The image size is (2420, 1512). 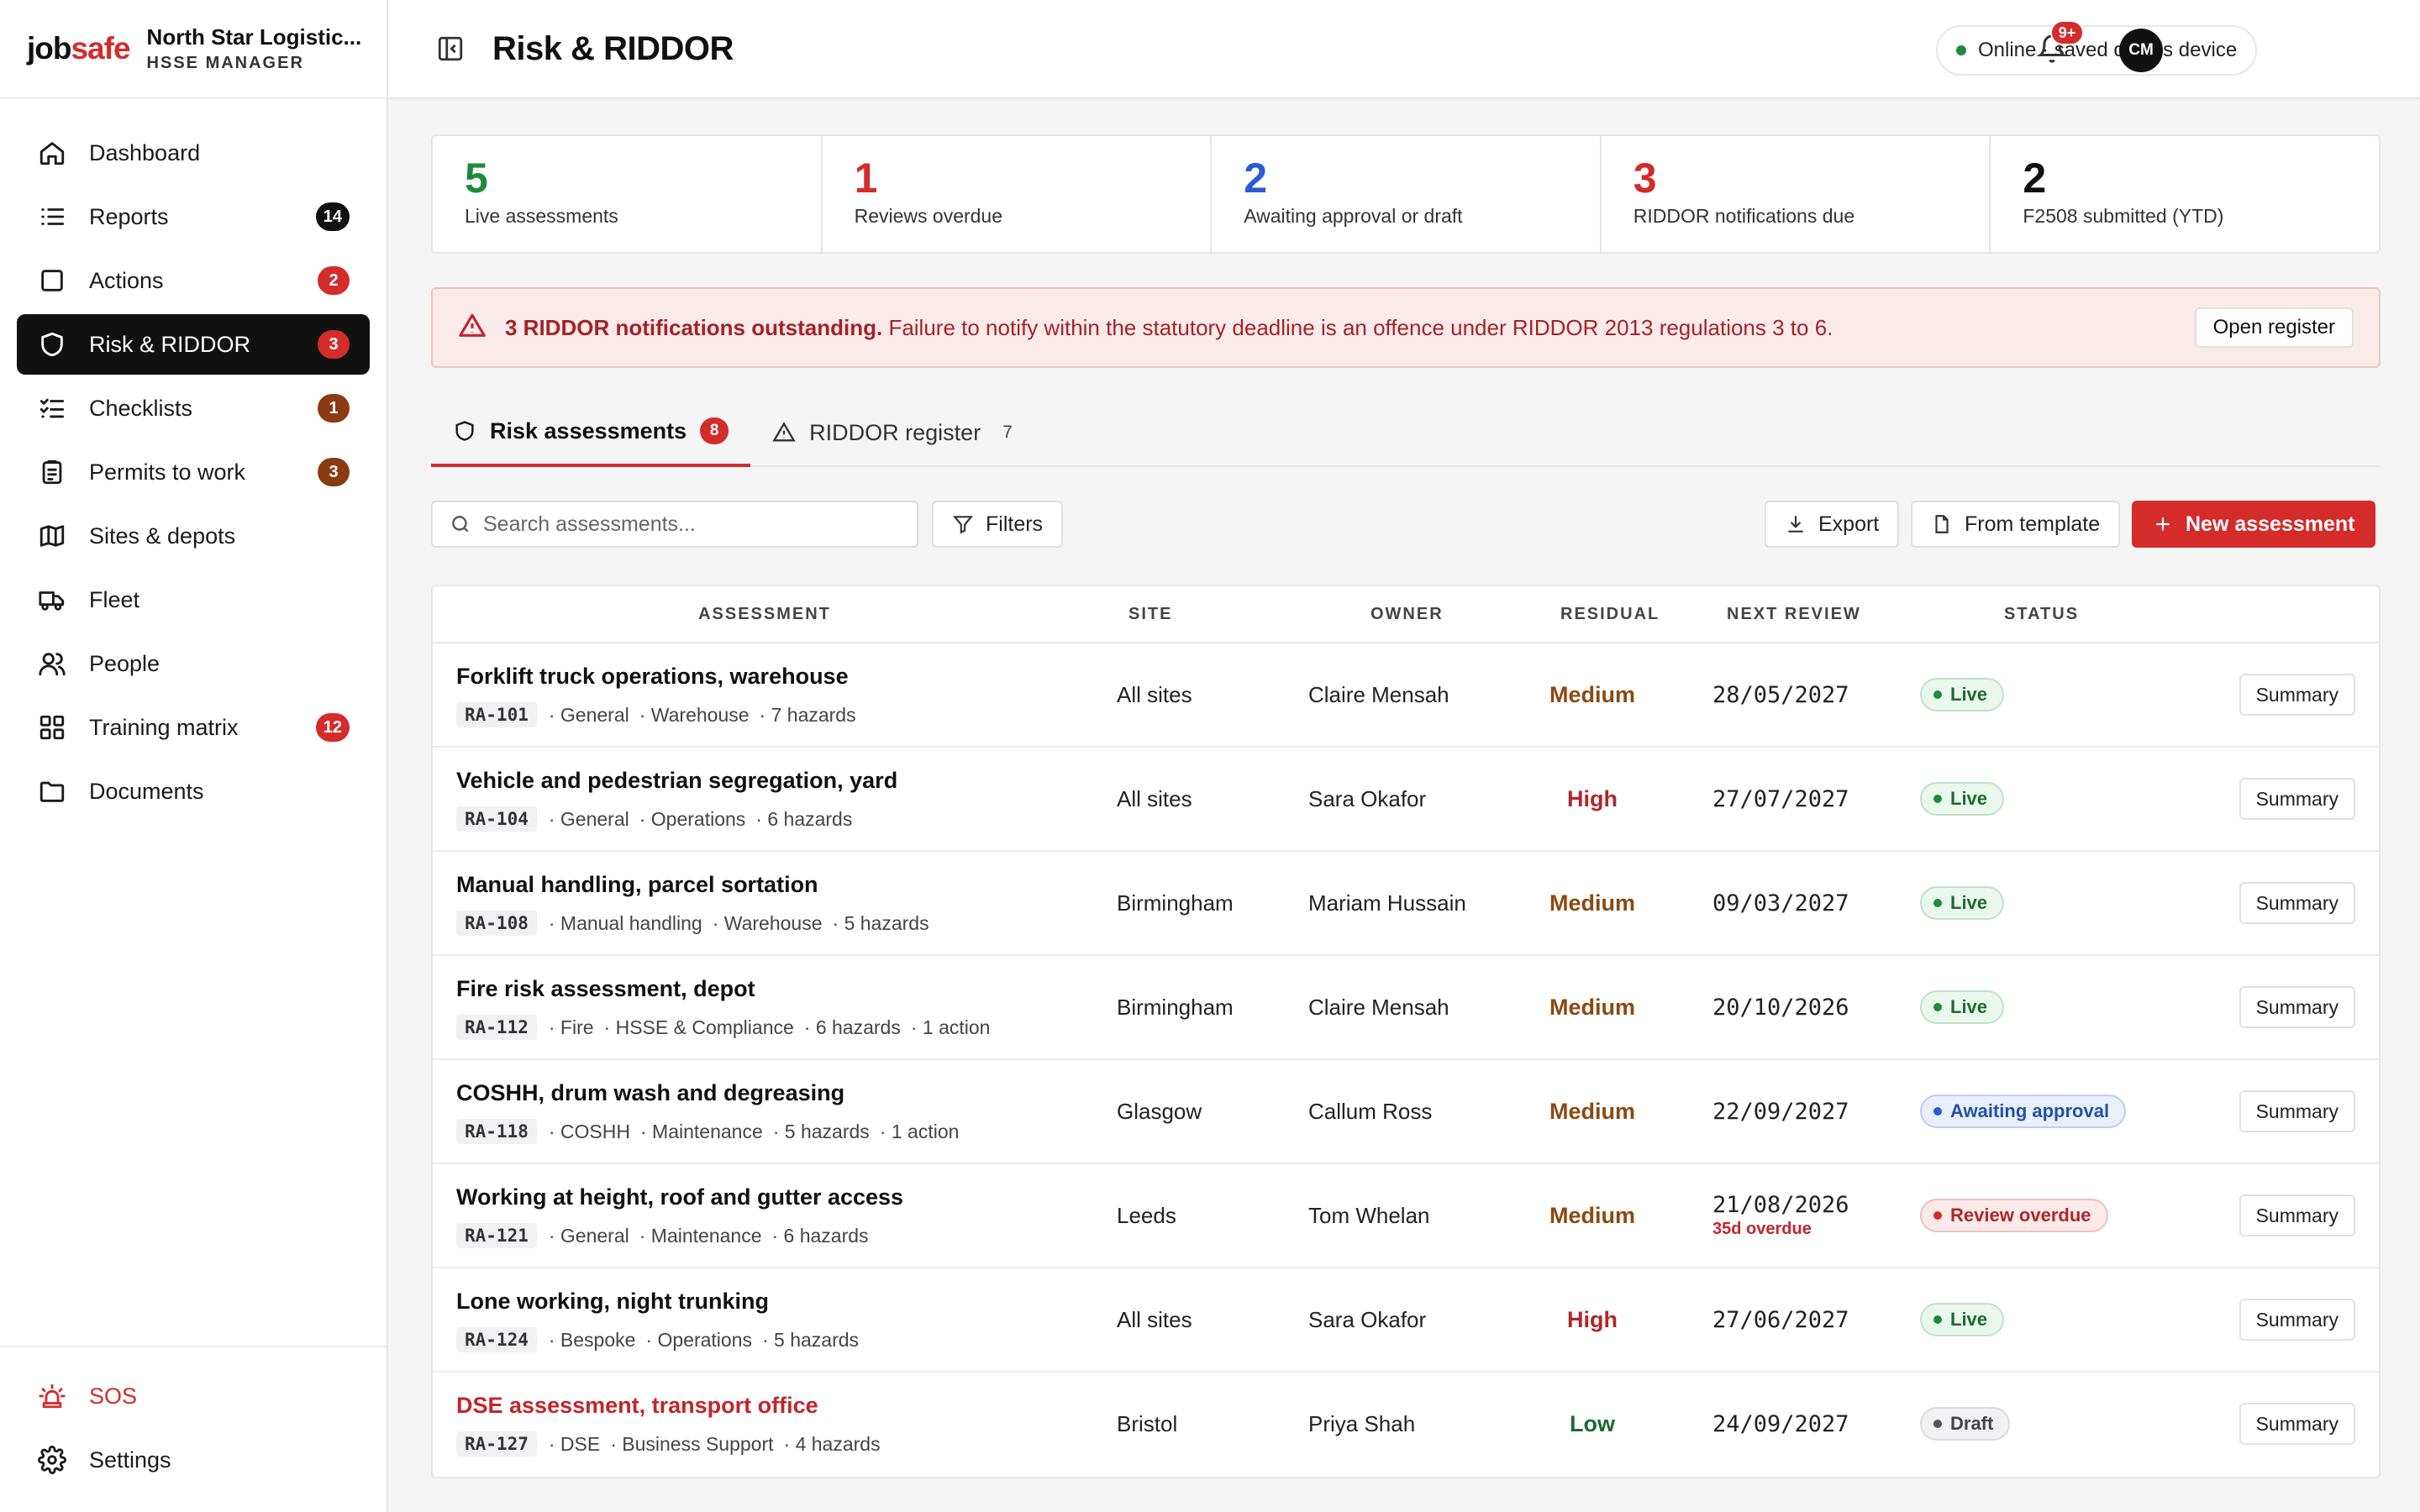 I want to click on assessment-meta: · Bespoke, so click(x=592, y=1339).